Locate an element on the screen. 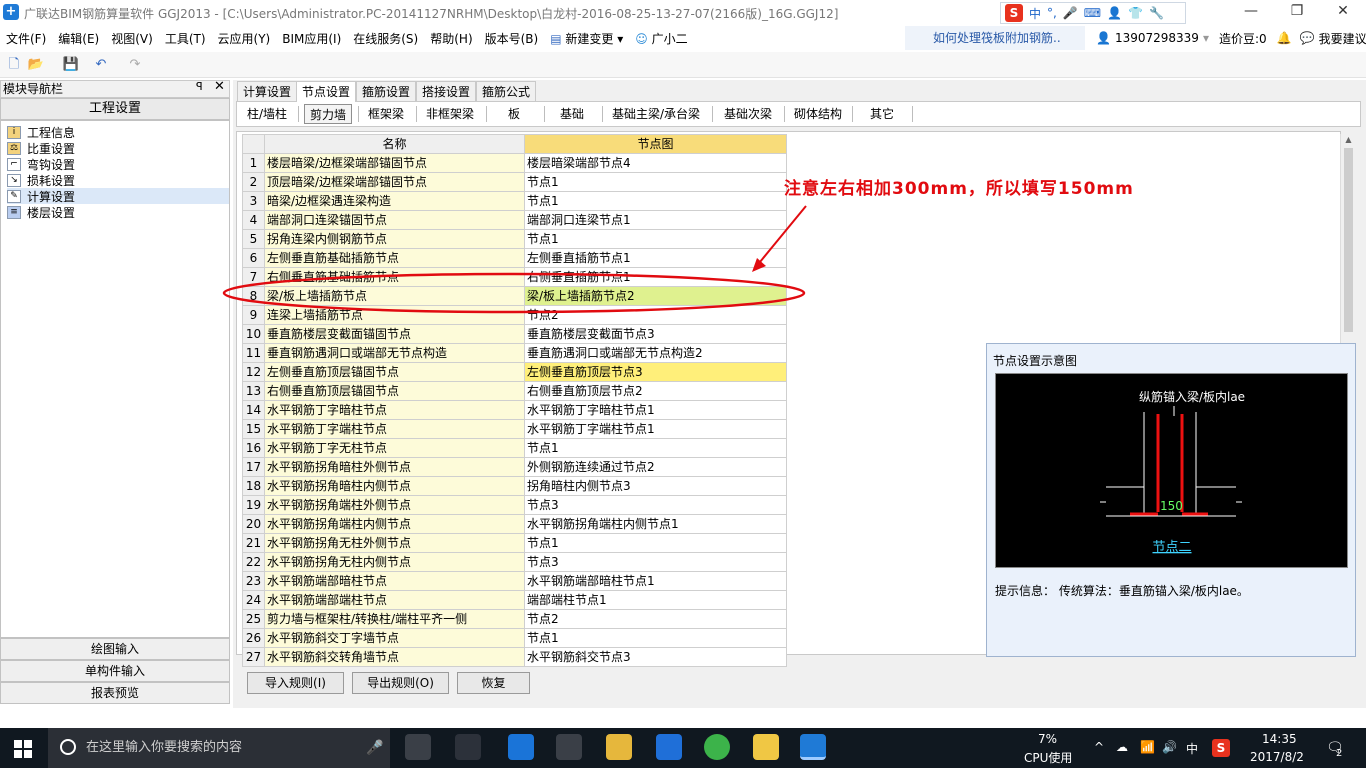 The width and height of the screenshot is (1366, 768). tray-chevron-icon: ^ is located at coordinates (1099, 747).